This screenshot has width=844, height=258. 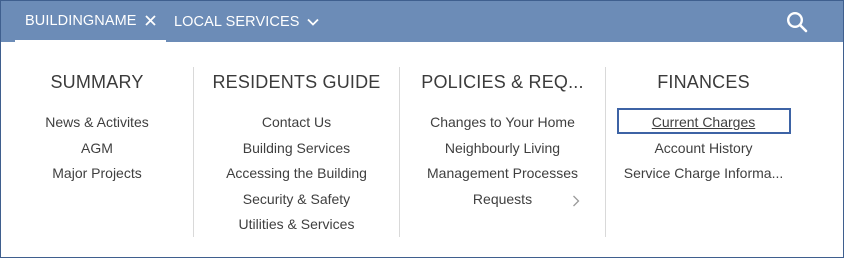 I want to click on menu-item-current-charges: Current Charges, so click(x=703, y=122).